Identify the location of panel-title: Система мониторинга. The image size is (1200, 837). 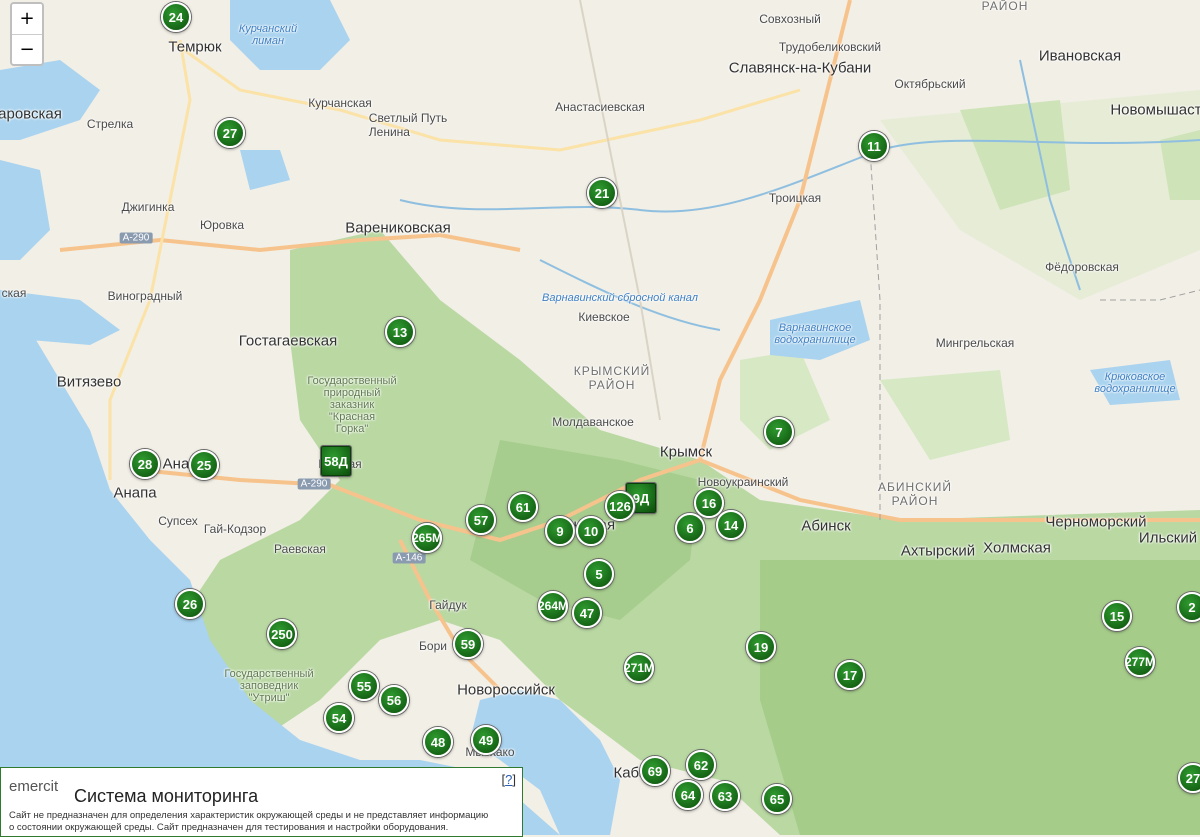
(166, 796).